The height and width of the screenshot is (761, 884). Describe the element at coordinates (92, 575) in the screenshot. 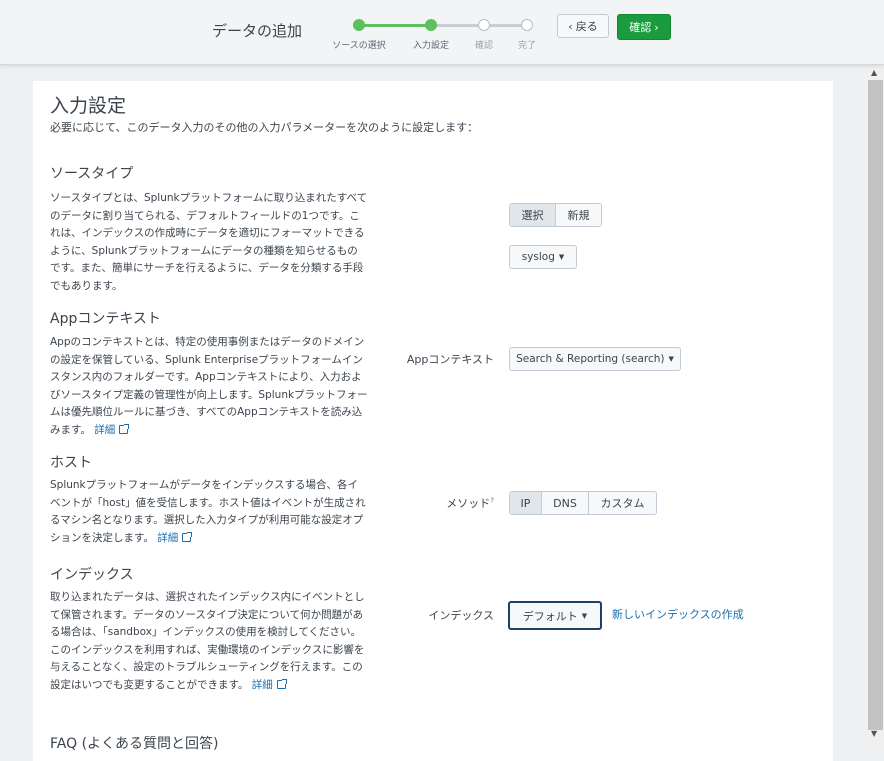

I see `index-title: インデックス` at that location.